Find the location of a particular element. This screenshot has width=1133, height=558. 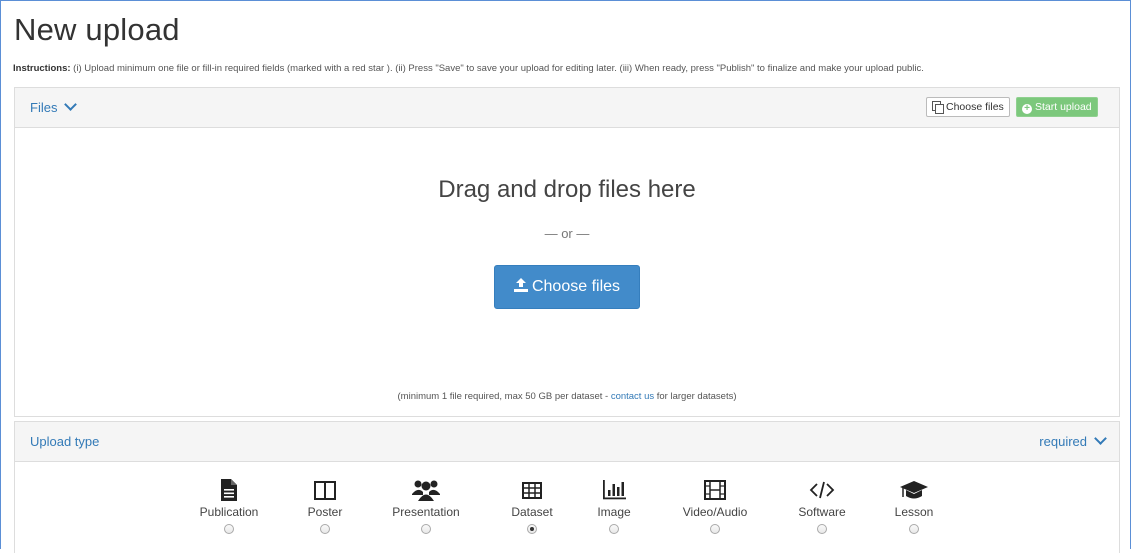

choose-files-small-button: Choose files is located at coordinates (968, 107).